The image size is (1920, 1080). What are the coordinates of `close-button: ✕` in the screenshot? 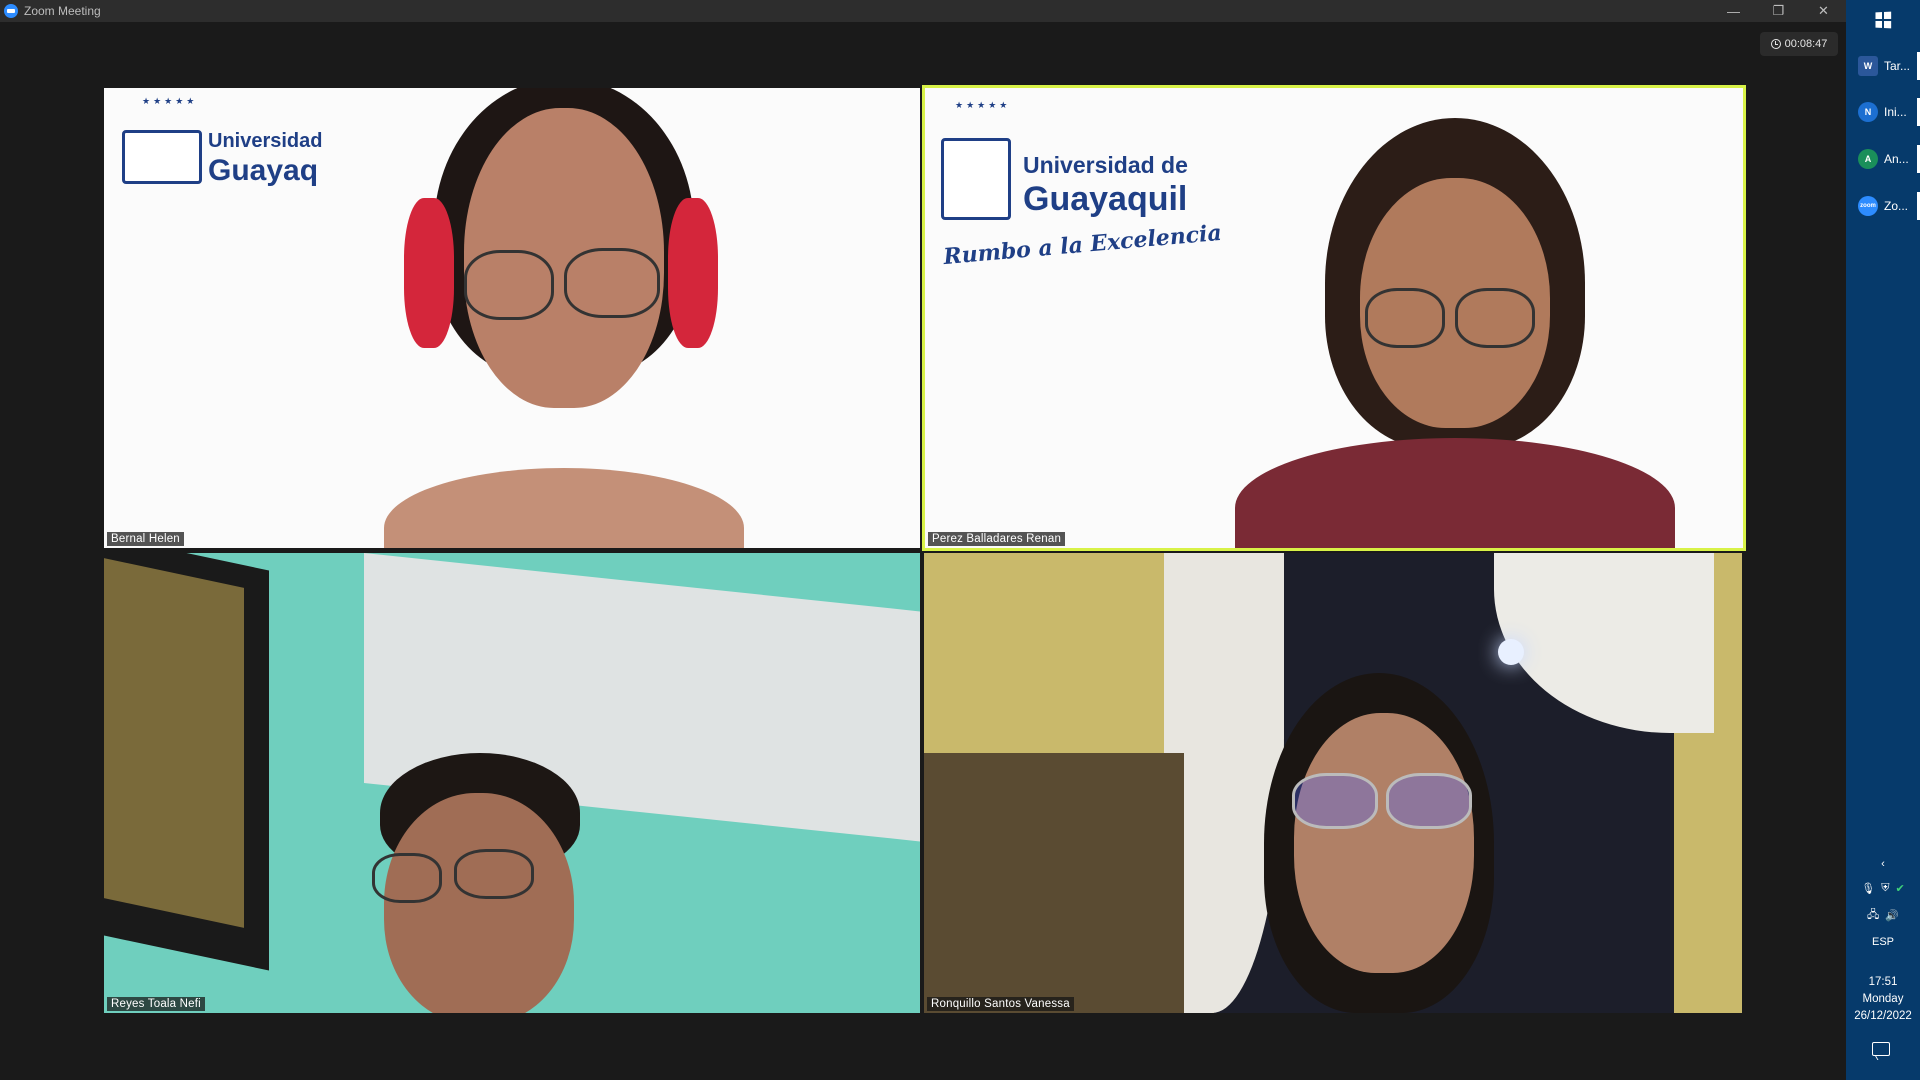 It's located at (1823, 11).